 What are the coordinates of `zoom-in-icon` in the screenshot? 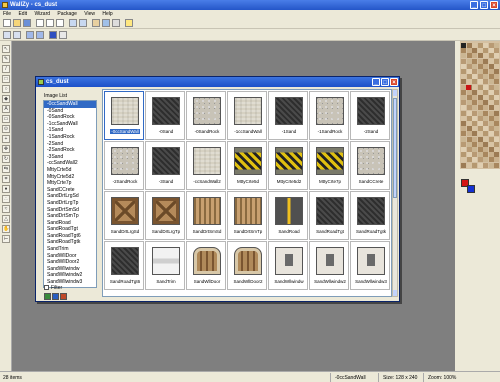 It's located at (30, 35).